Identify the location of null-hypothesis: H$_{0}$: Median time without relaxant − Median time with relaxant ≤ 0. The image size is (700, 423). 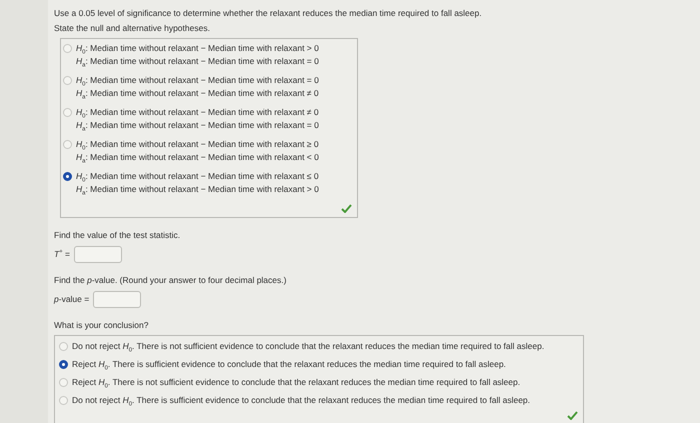
(197, 176).